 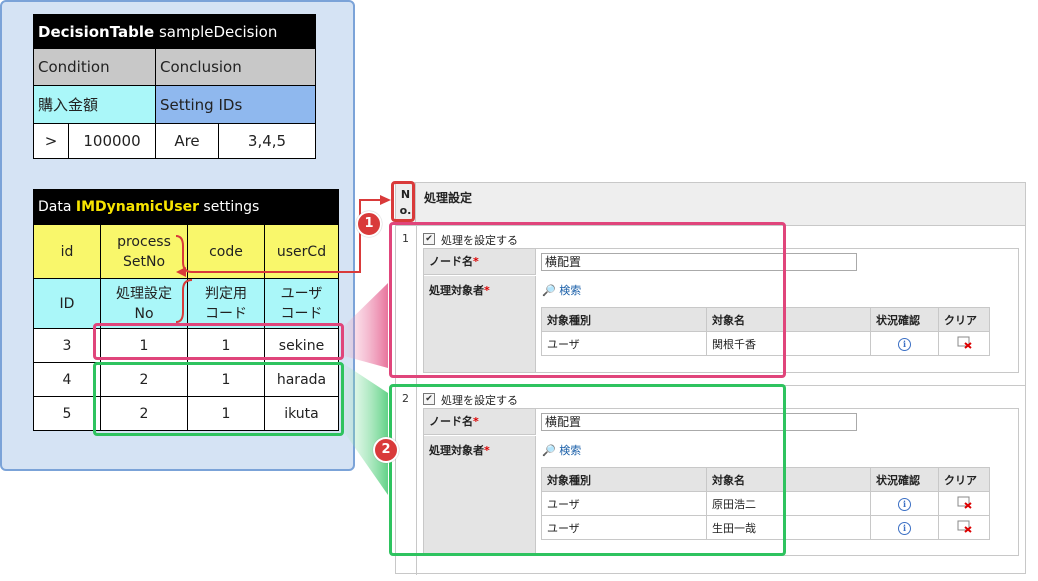 What do you see at coordinates (67, 251) in the screenshot?
I see `header-id: id` at bounding box center [67, 251].